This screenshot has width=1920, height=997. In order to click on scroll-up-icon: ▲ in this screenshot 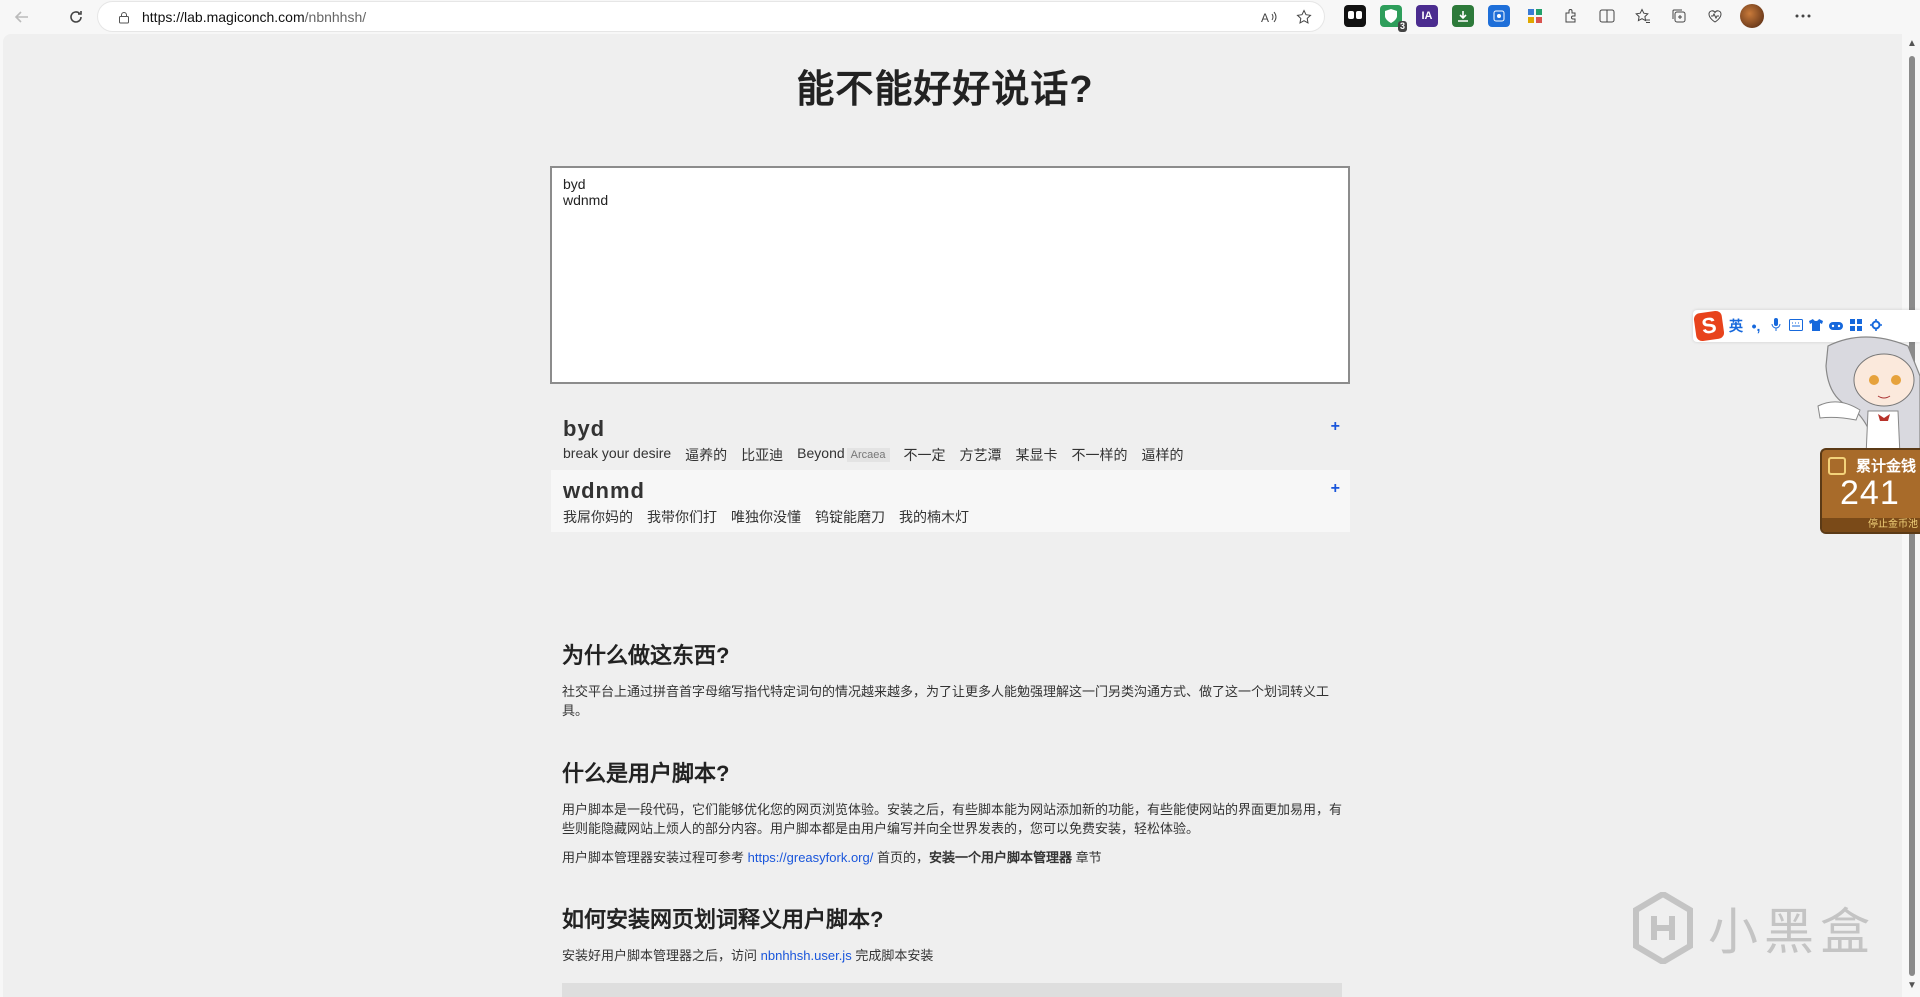, I will do `click(1912, 43)`.